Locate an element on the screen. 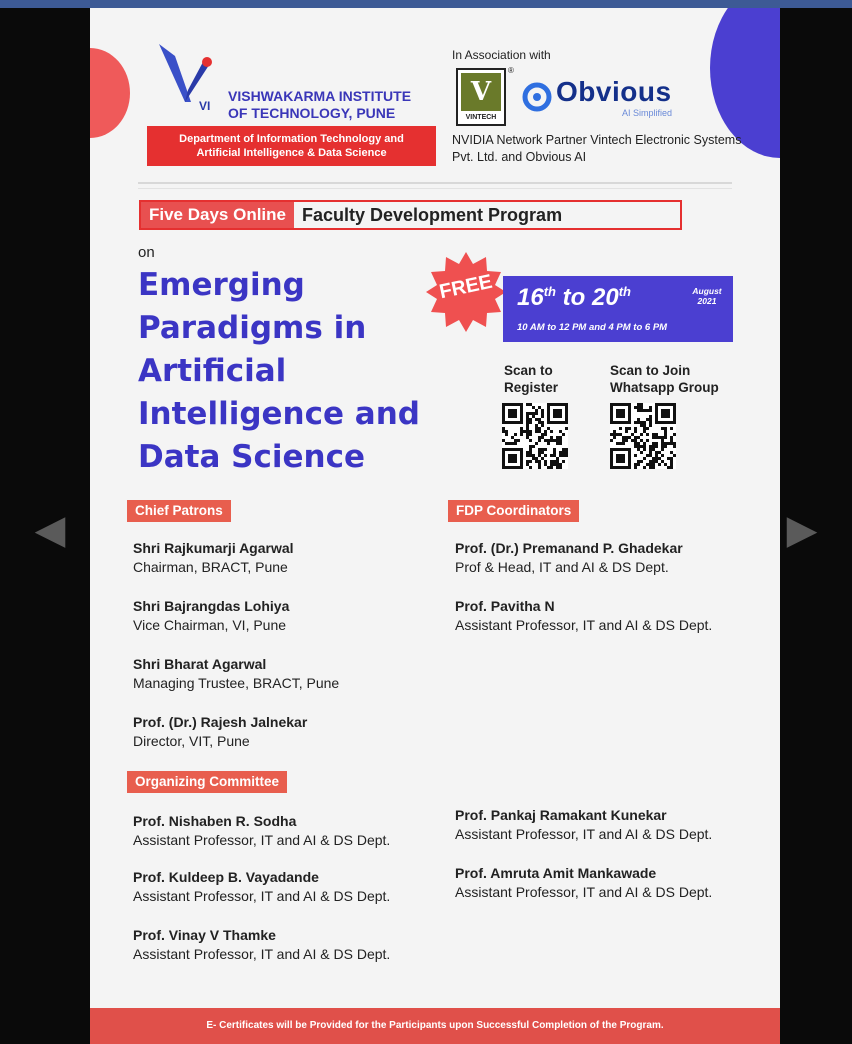  date-month-year: August 2021 is located at coordinates (707, 296).